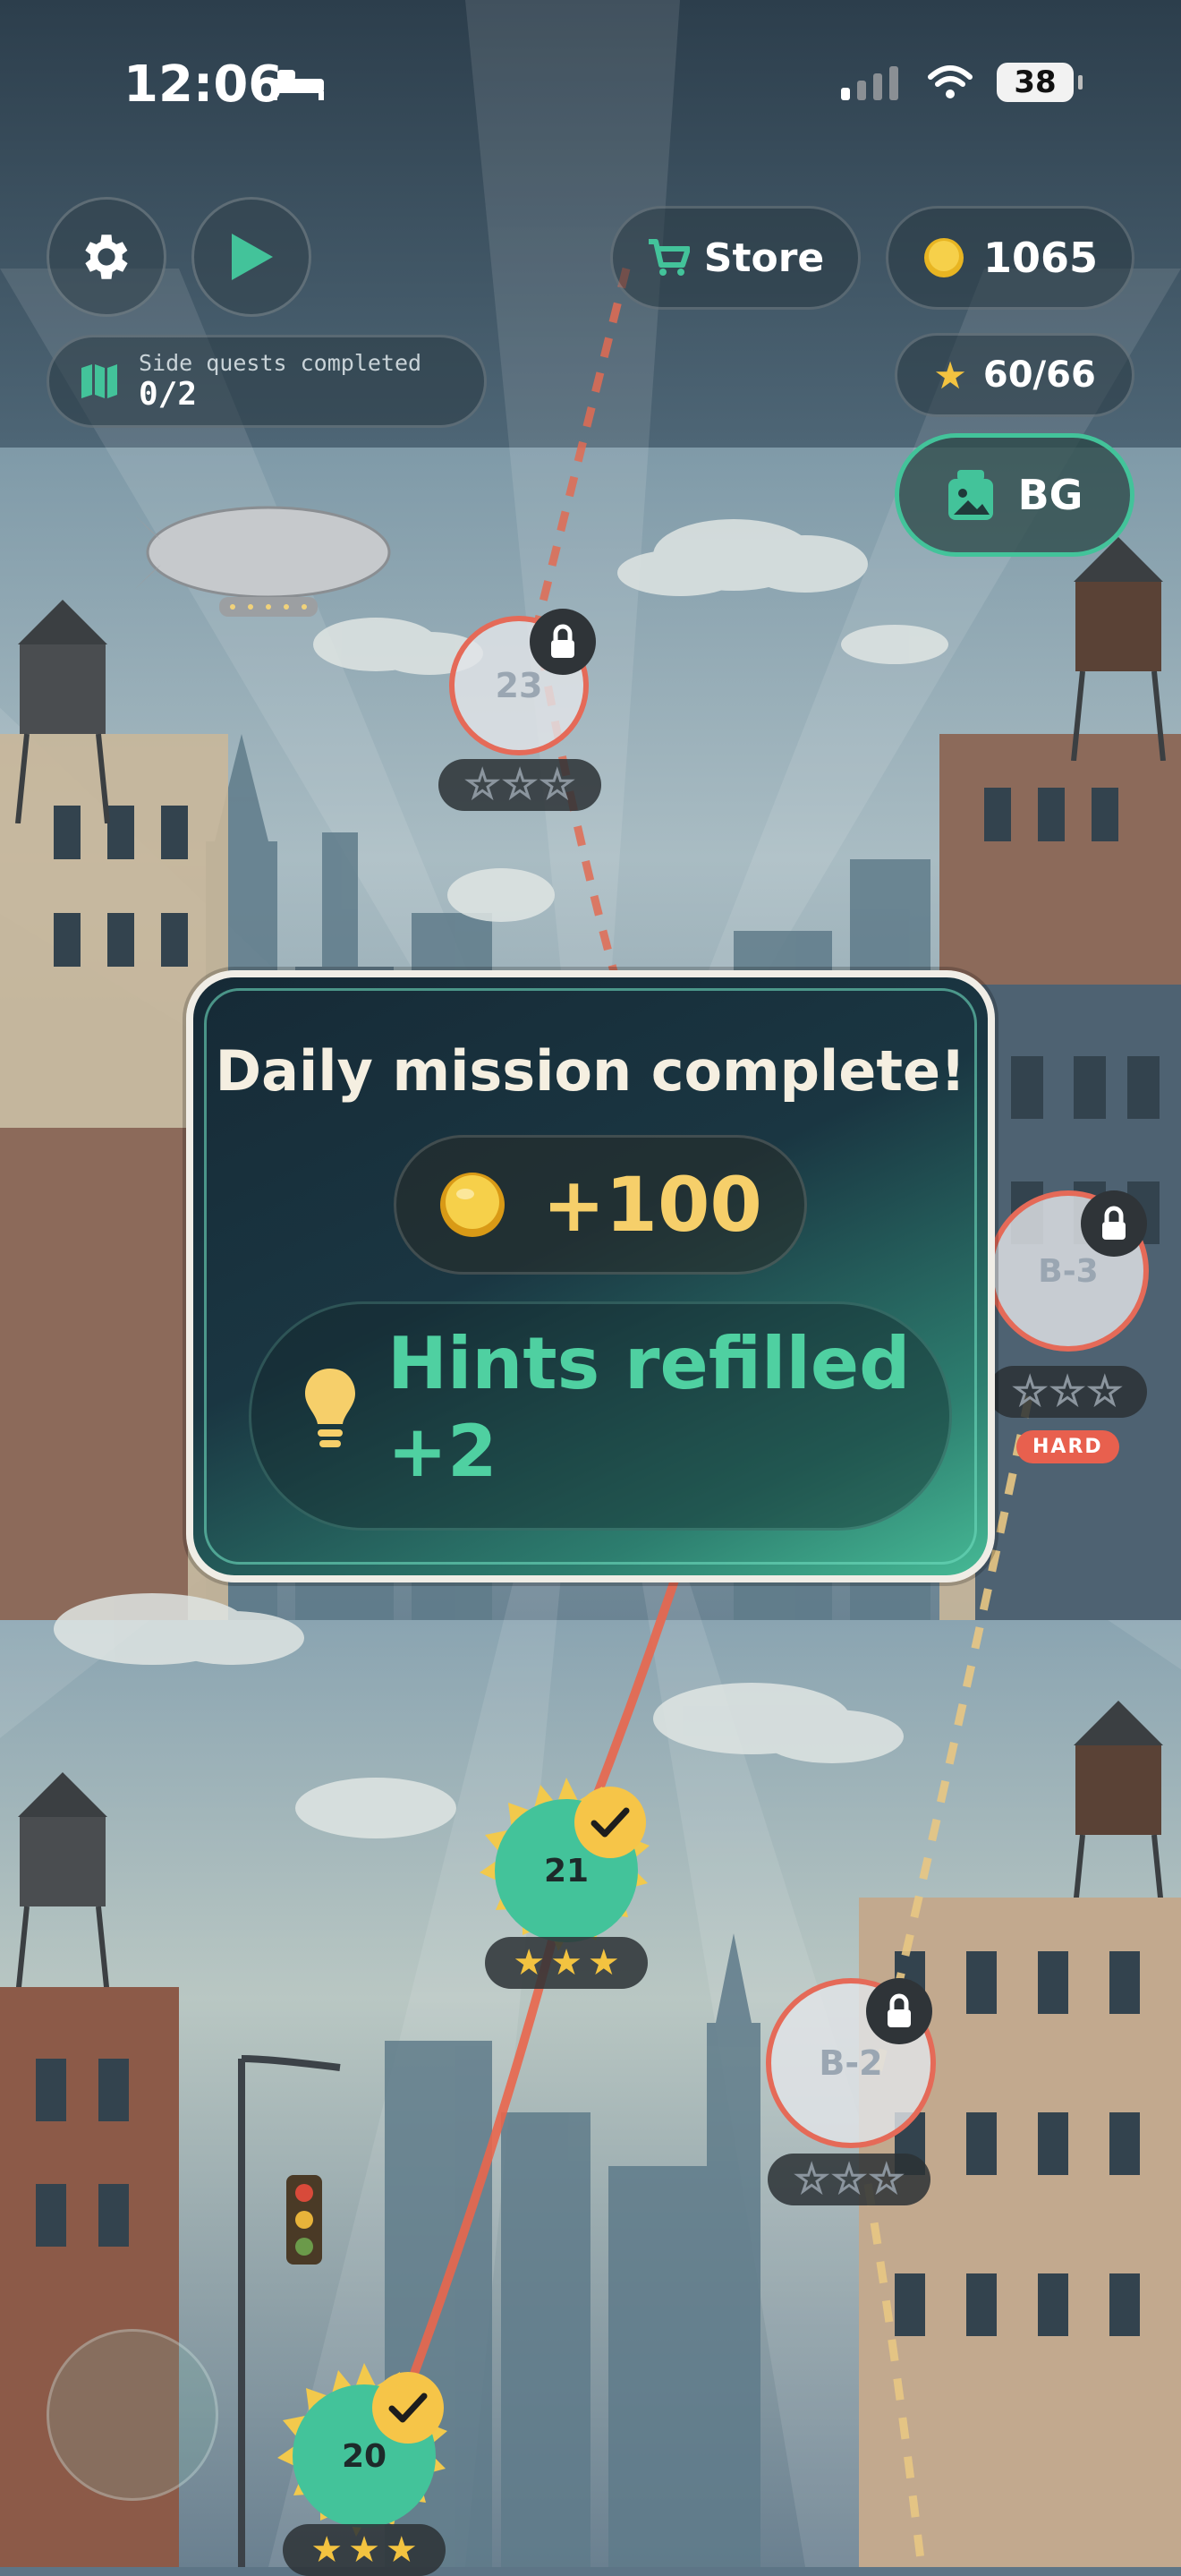 The height and width of the screenshot is (2576, 1181). I want to click on wifi-icon, so click(950, 81).